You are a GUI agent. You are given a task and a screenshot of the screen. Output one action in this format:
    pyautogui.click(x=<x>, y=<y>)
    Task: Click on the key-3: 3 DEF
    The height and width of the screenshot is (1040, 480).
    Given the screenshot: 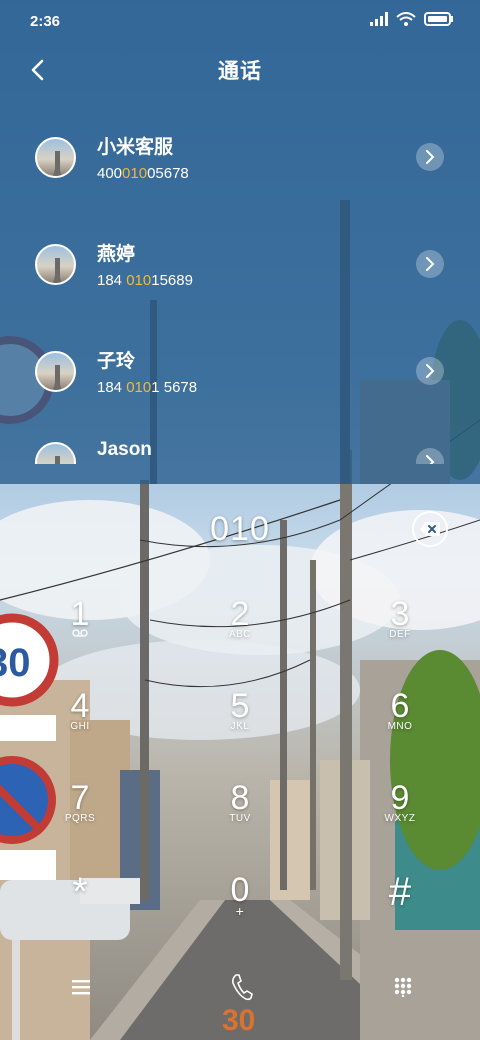 What is the action you would take?
    pyautogui.click(x=400, y=628)
    